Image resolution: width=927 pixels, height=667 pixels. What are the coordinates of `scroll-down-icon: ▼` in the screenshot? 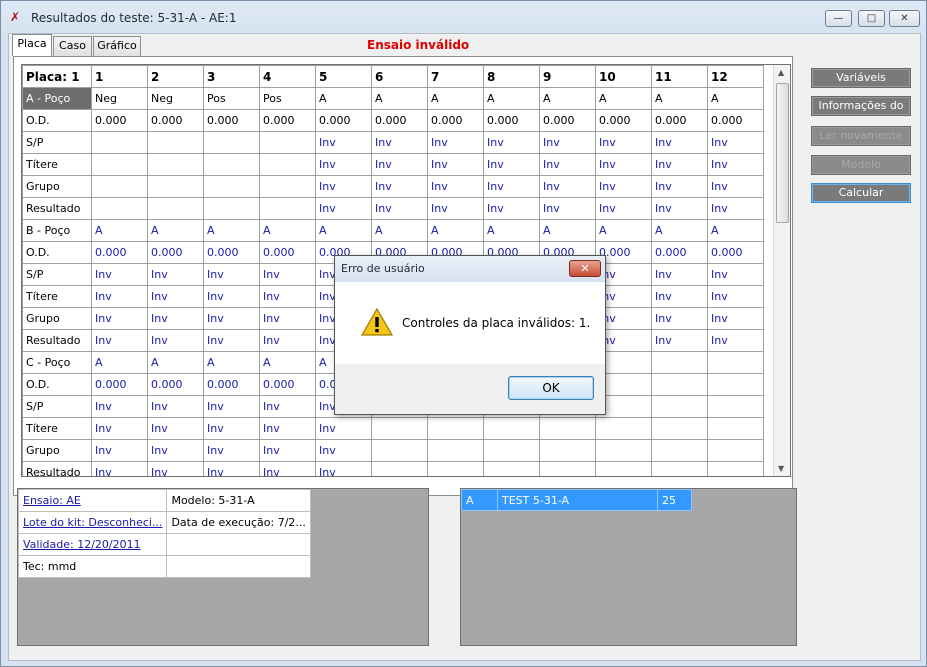 It's located at (781, 468).